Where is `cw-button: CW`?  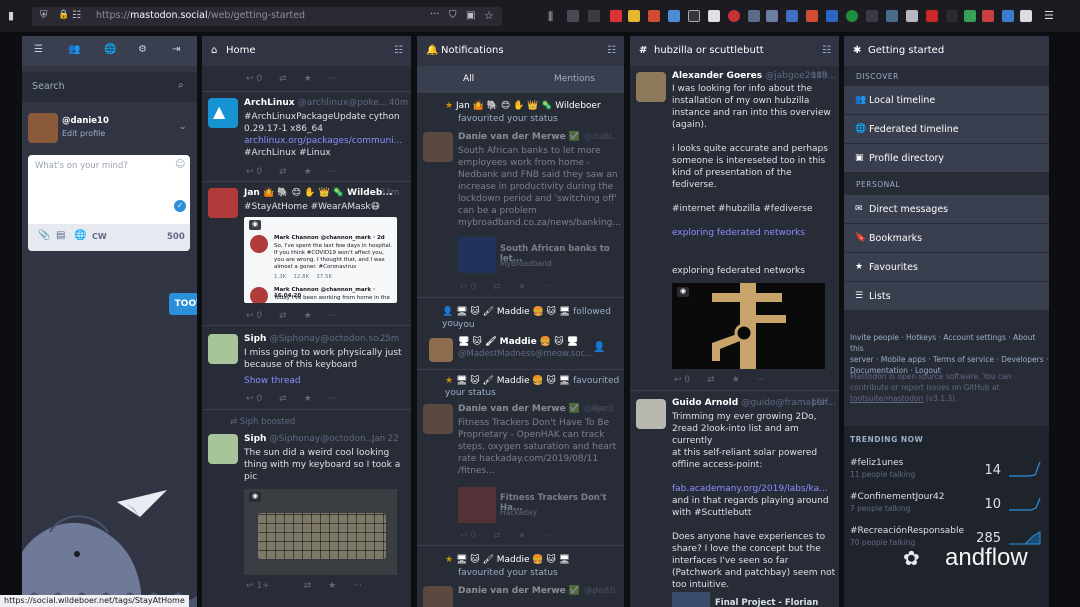
cw-button: CW is located at coordinates (99, 236).